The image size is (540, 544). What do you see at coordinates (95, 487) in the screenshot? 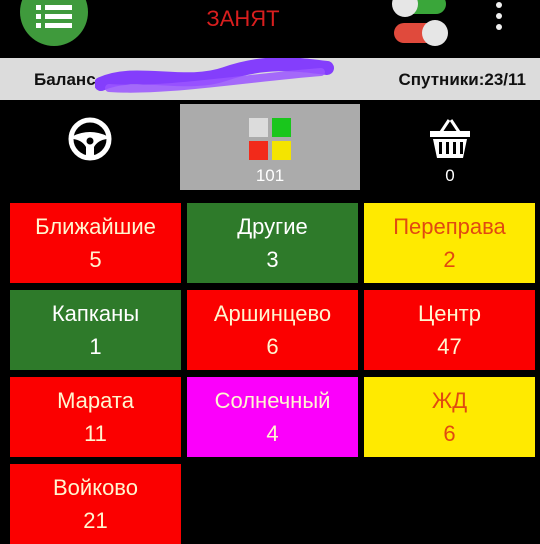
I see `zone-name: Войково` at bounding box center [95, 487].